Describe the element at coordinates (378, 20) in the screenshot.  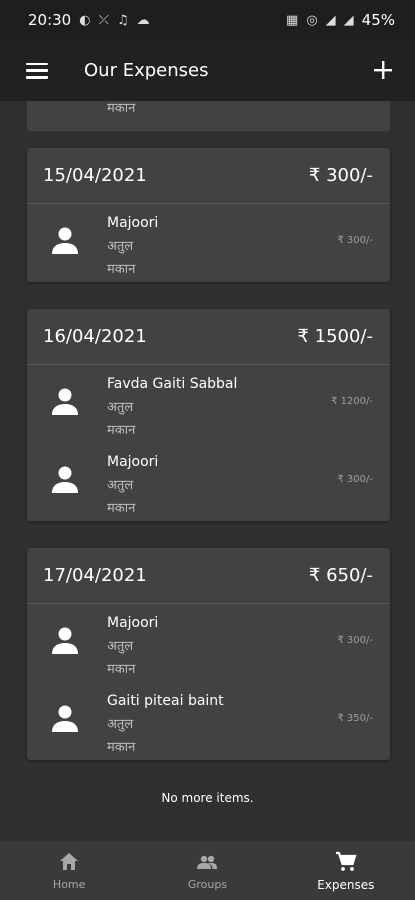
I see `battery-level: 45%` at that location.